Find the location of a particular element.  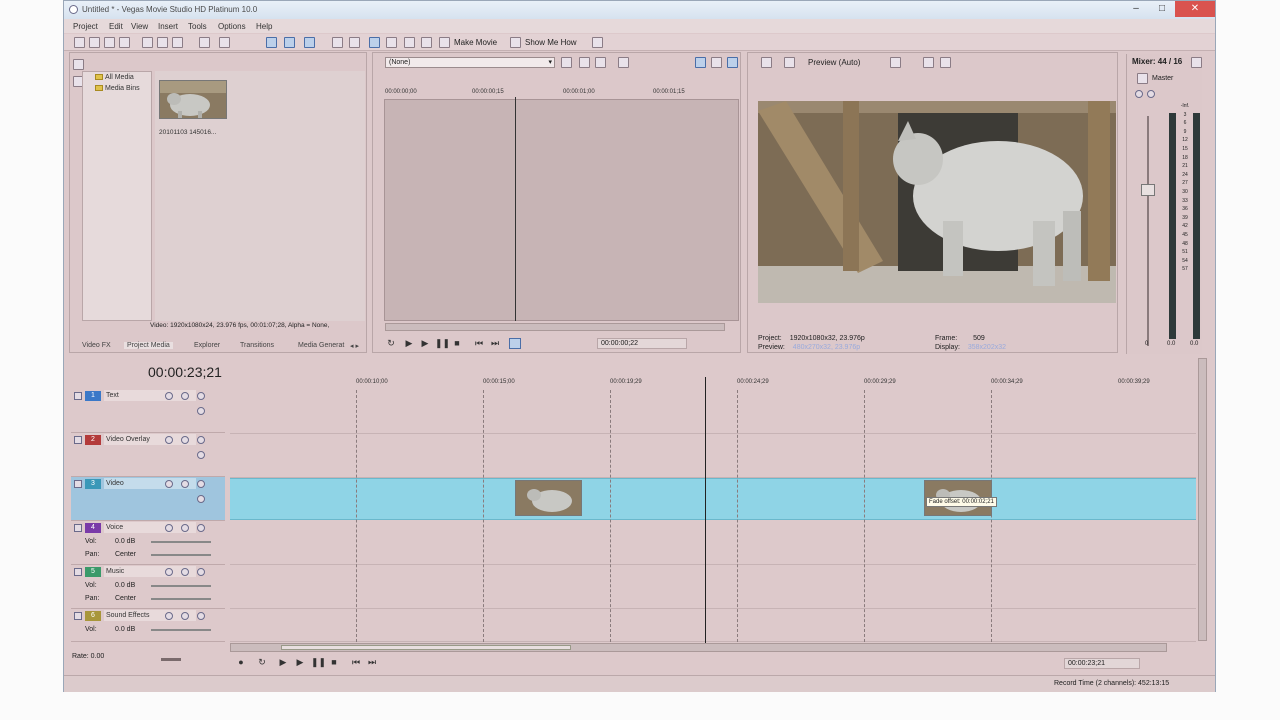

tab-scroll-icon: ◂ ▸ is located at coordinates (354, 346).